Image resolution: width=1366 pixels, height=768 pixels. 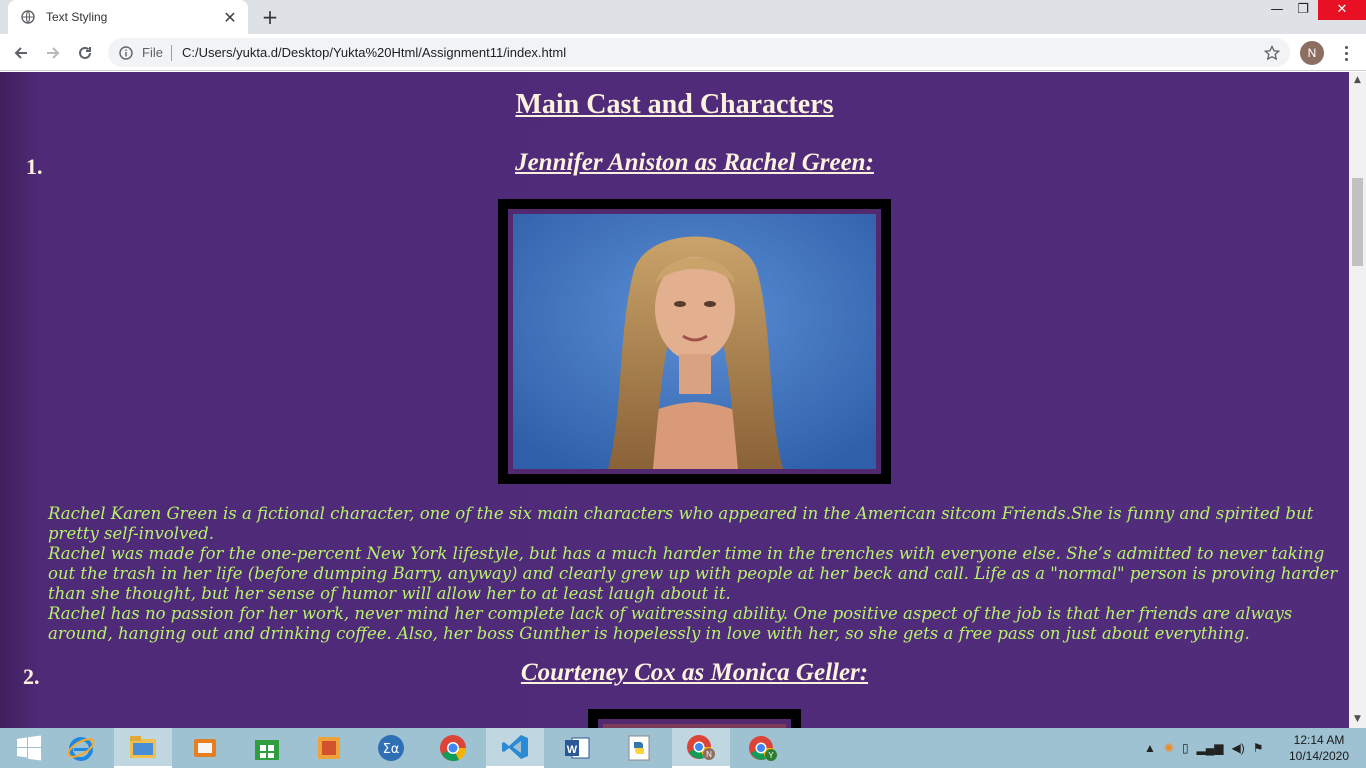 What do you see at coordinates (205, 748) in the screenshot?
I see `media-icon` at bounding box center [205, 748].